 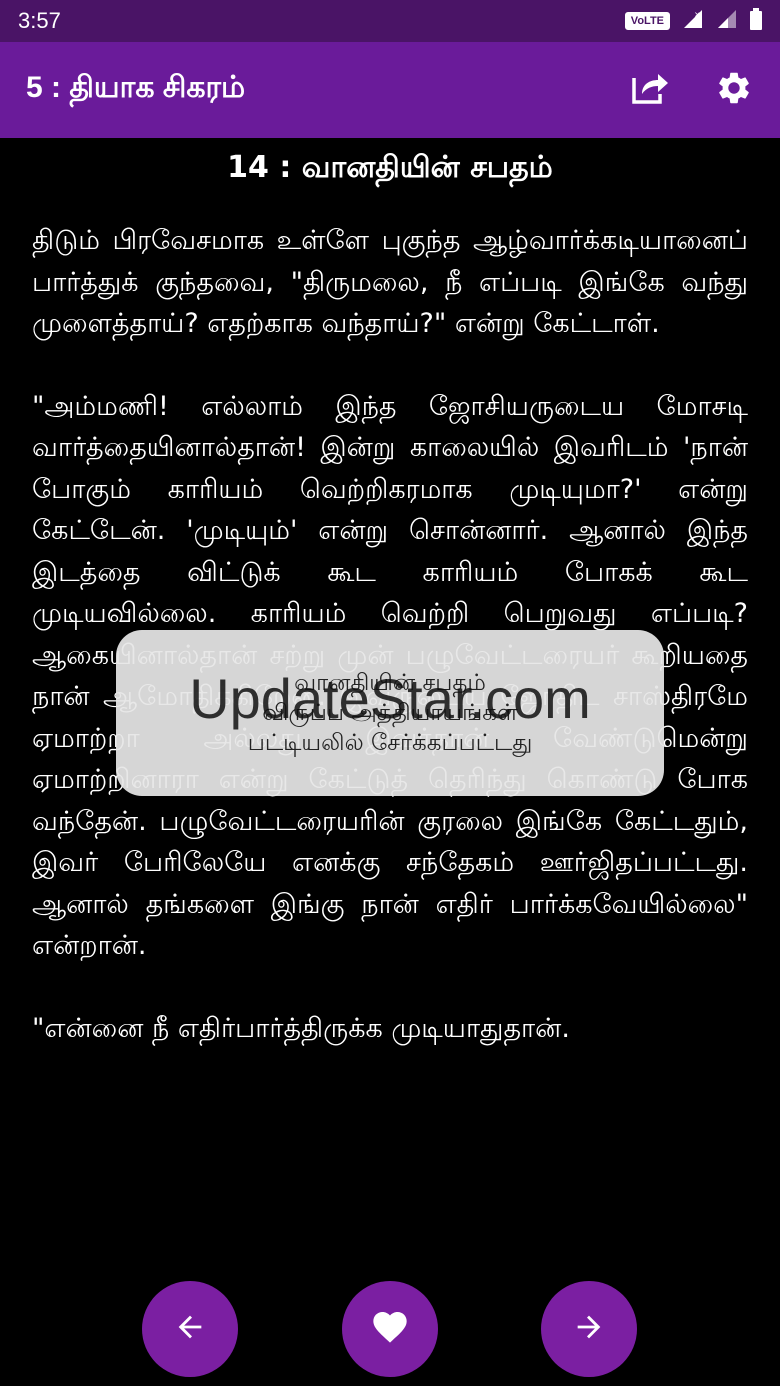 I want to click on status-time: 3:57, so click(x=39, y=20).